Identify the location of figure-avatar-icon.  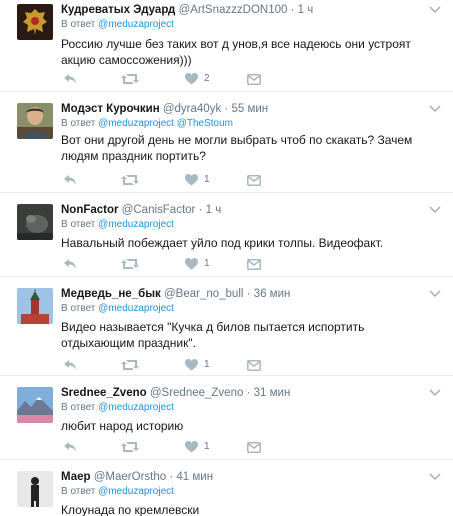
(35, 489).